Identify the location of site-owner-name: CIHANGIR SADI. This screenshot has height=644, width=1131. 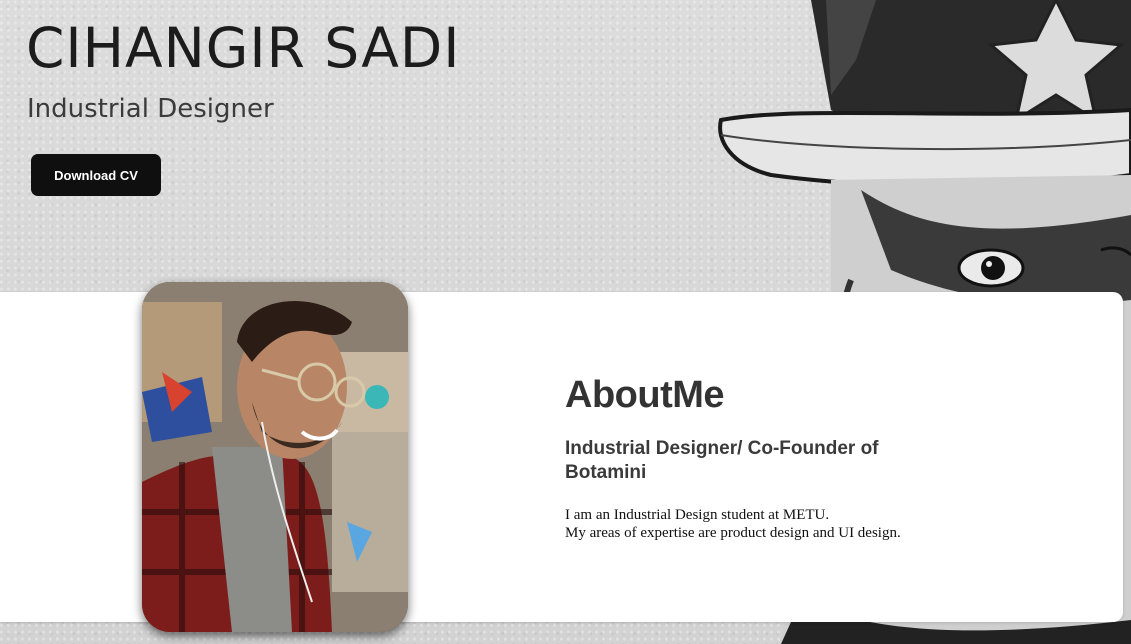
(243, 48).